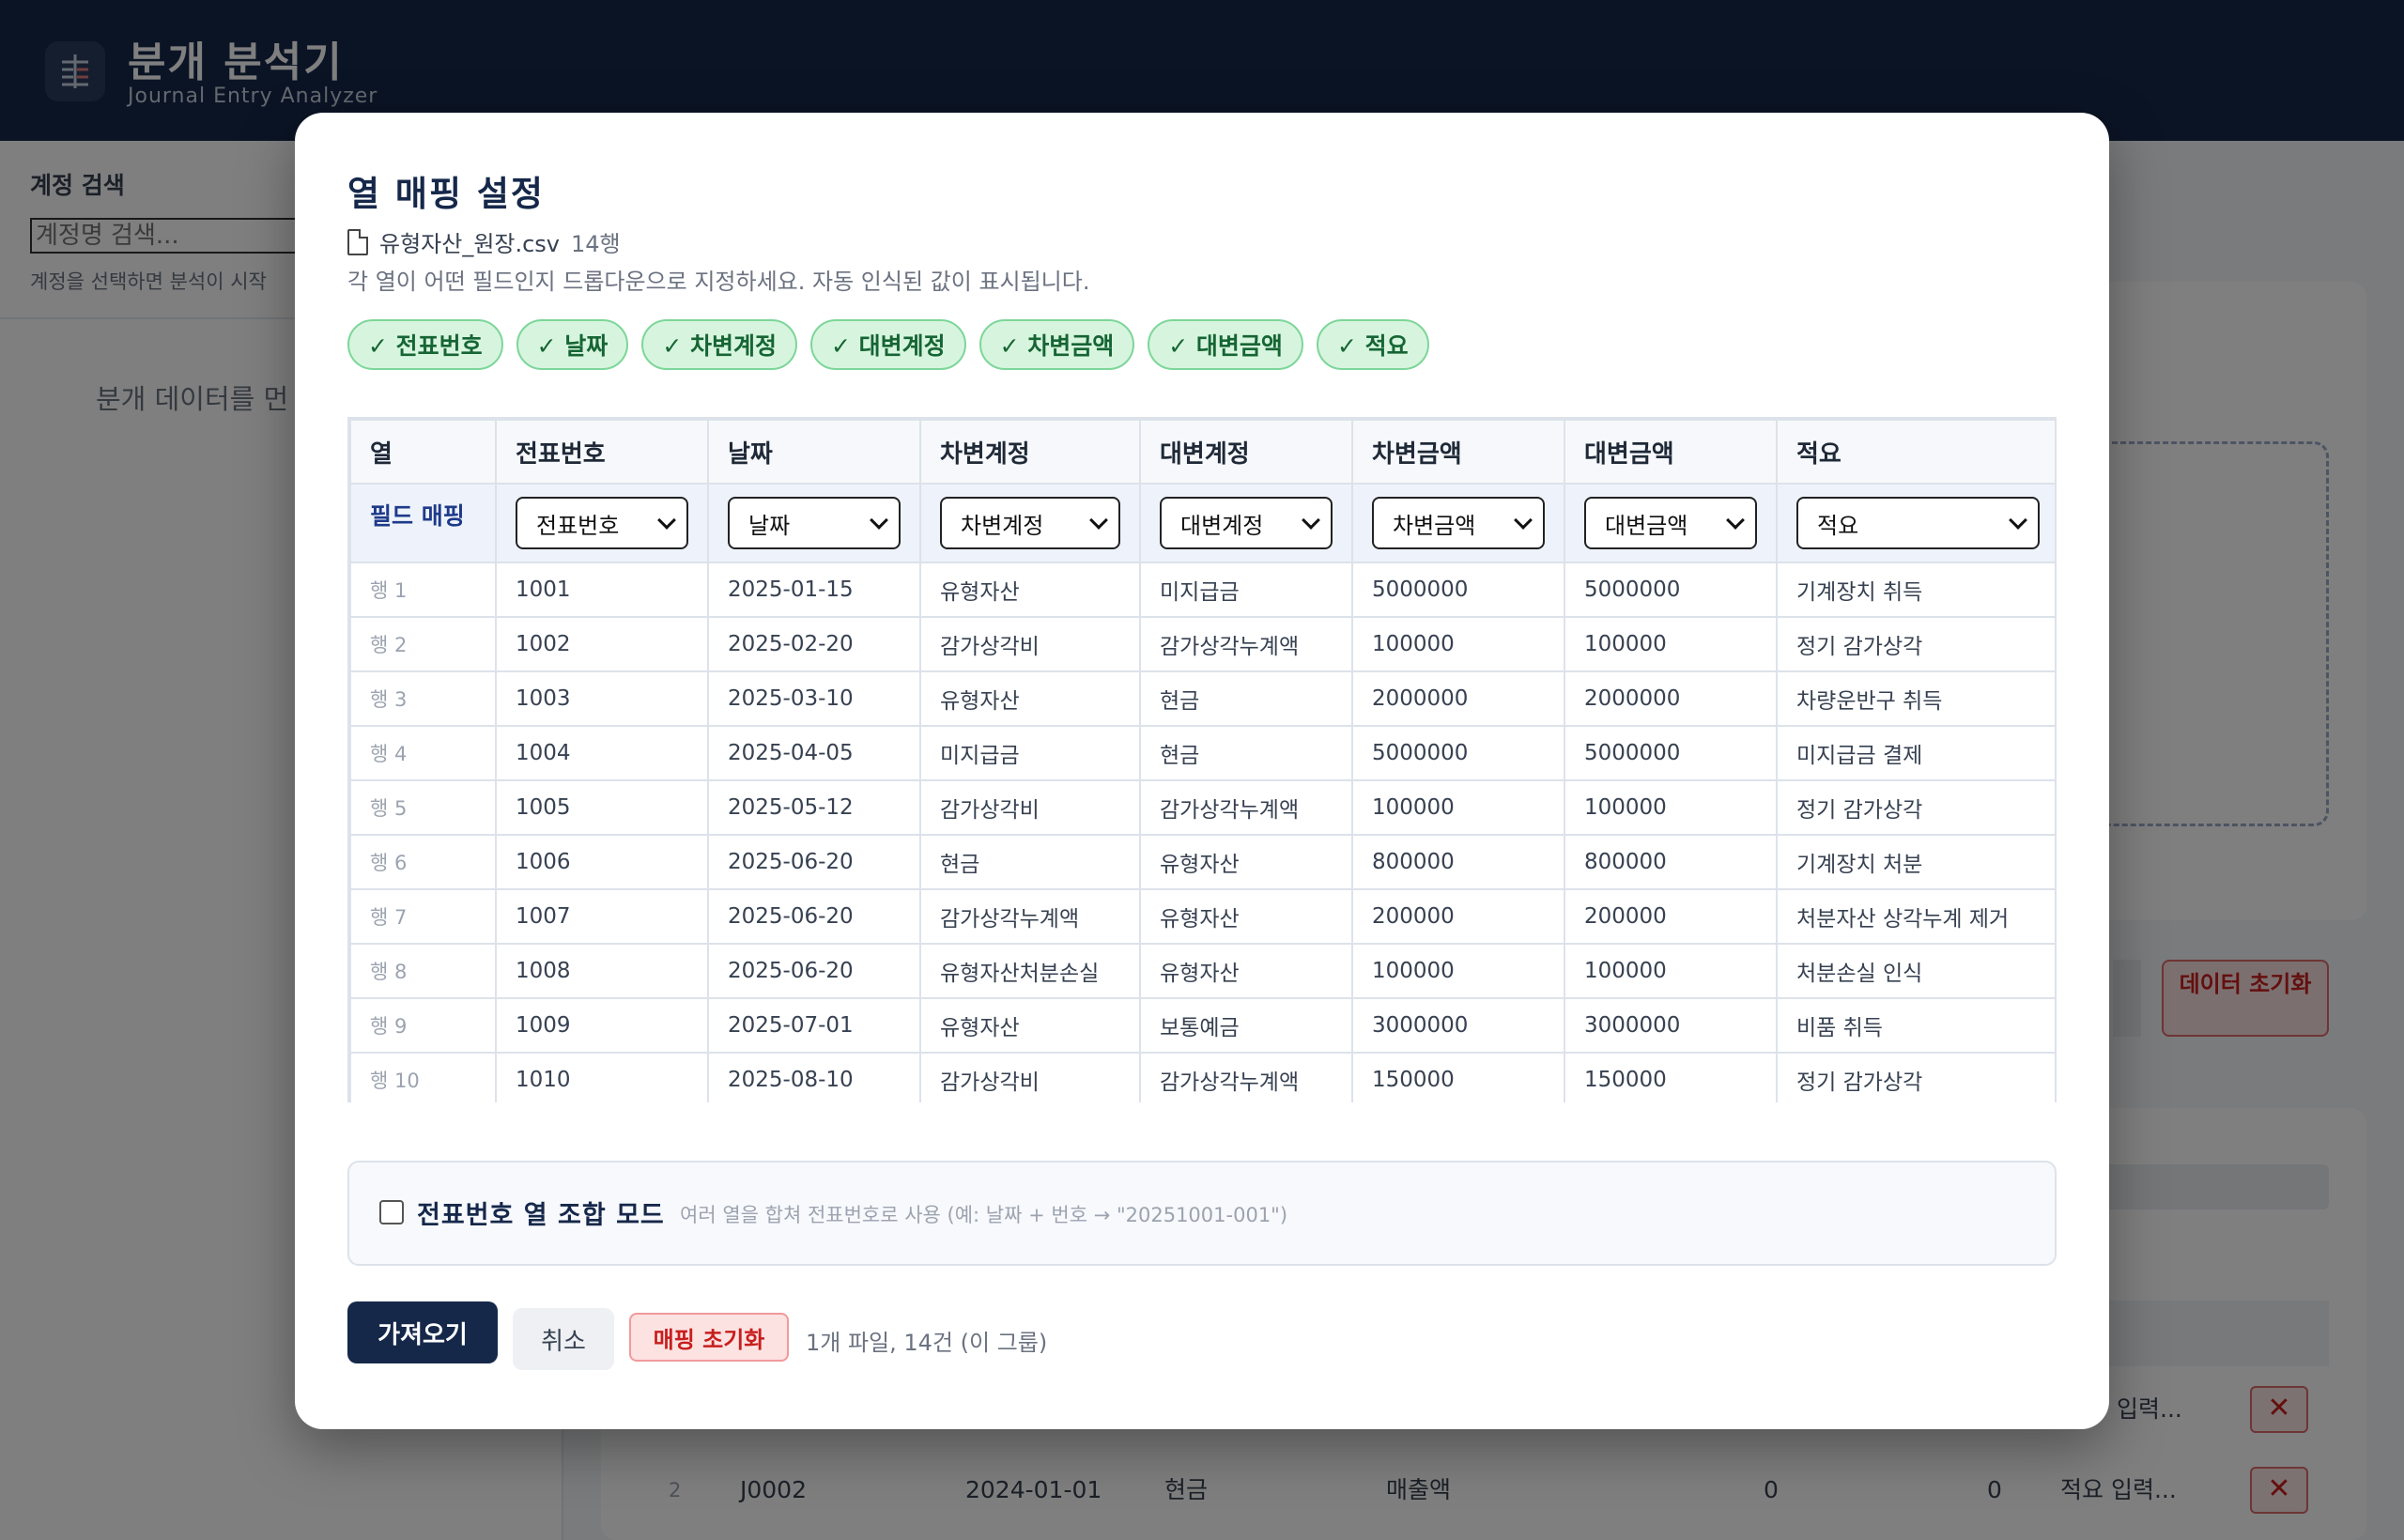  Describe the element at coordinates (814, 753) in the screenshot. I see `date-cell: 2025-04-05` at that location.